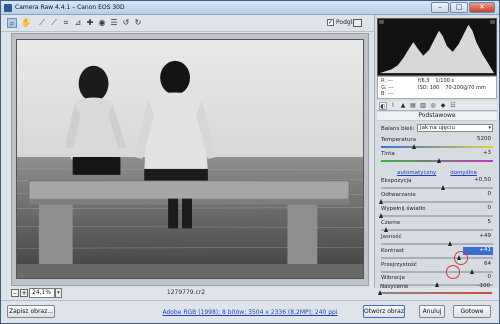 The width and height of the screenshot is (500, 324). I want to click on vibrance-value: 0, so click(478, 278).